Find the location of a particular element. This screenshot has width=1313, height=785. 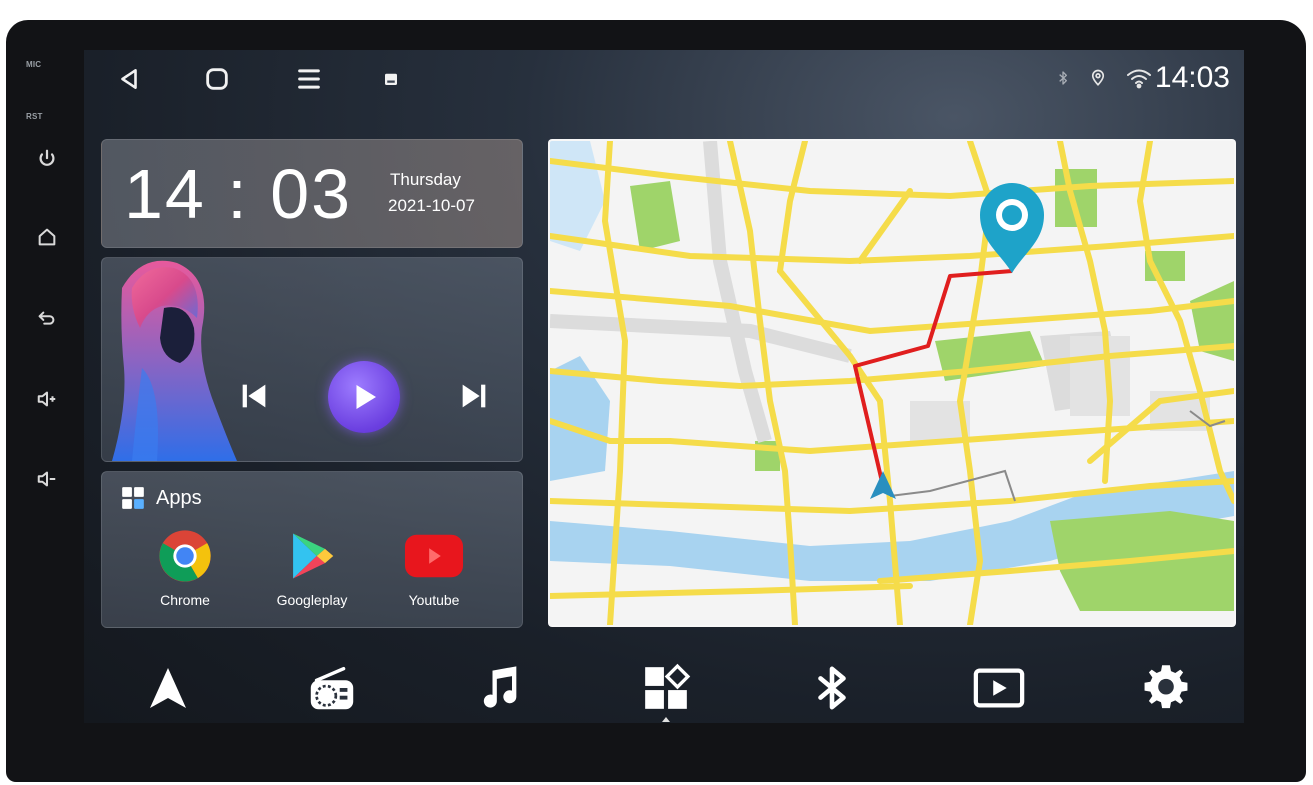

radio-icon is located at coordinates (332, 688).